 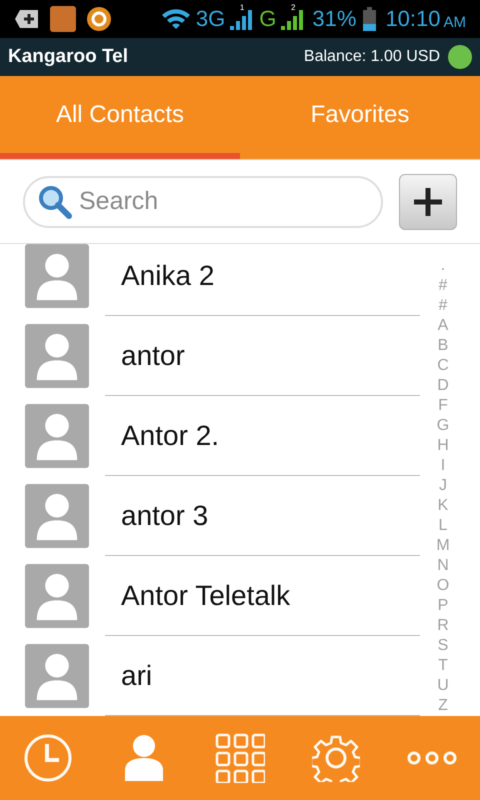 I want to click on tab: All Contacts, so click(x=120, y=117).